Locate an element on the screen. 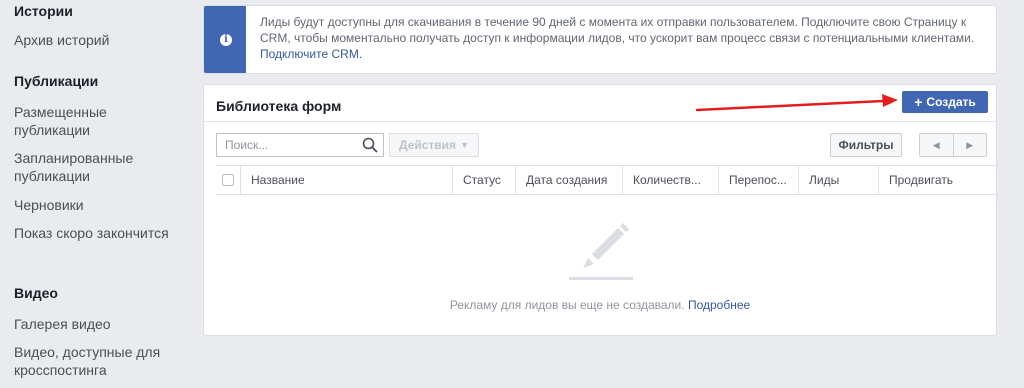 The height and width of the screenshot is (388, 1024). panel-title: Библиотека форм is located at coordinates (279, 106).